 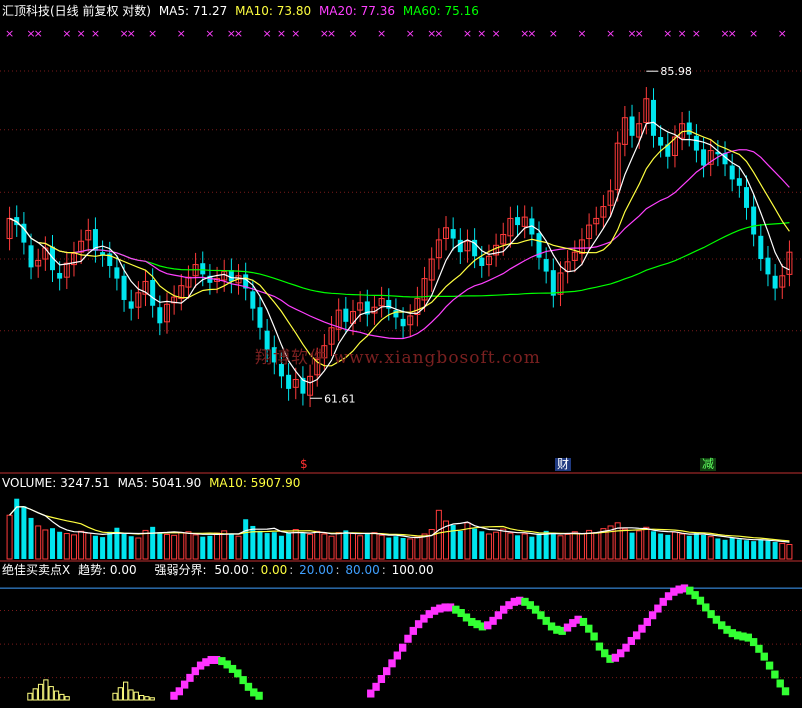 What do you see at coordinates (159, 483) in the screenshot?
I see `volume-ma5-label: MA5: 5041.90` at bounding box center [159, 483].